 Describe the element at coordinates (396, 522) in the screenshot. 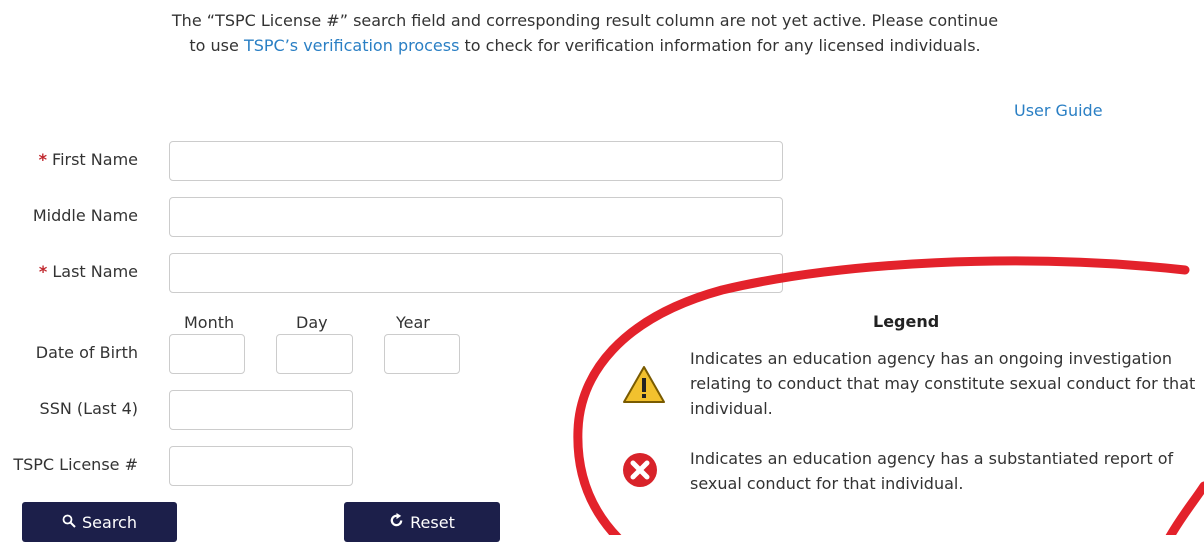

I see `refresh-icon` at that location.